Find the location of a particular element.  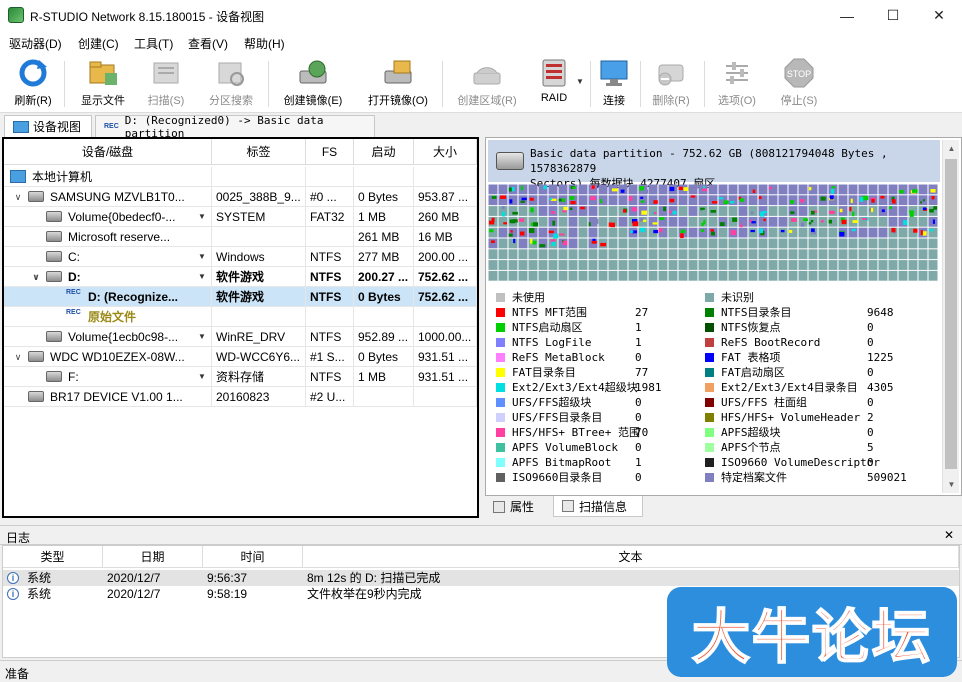

column-header-fs: FS is located at coordinates (330, 152).